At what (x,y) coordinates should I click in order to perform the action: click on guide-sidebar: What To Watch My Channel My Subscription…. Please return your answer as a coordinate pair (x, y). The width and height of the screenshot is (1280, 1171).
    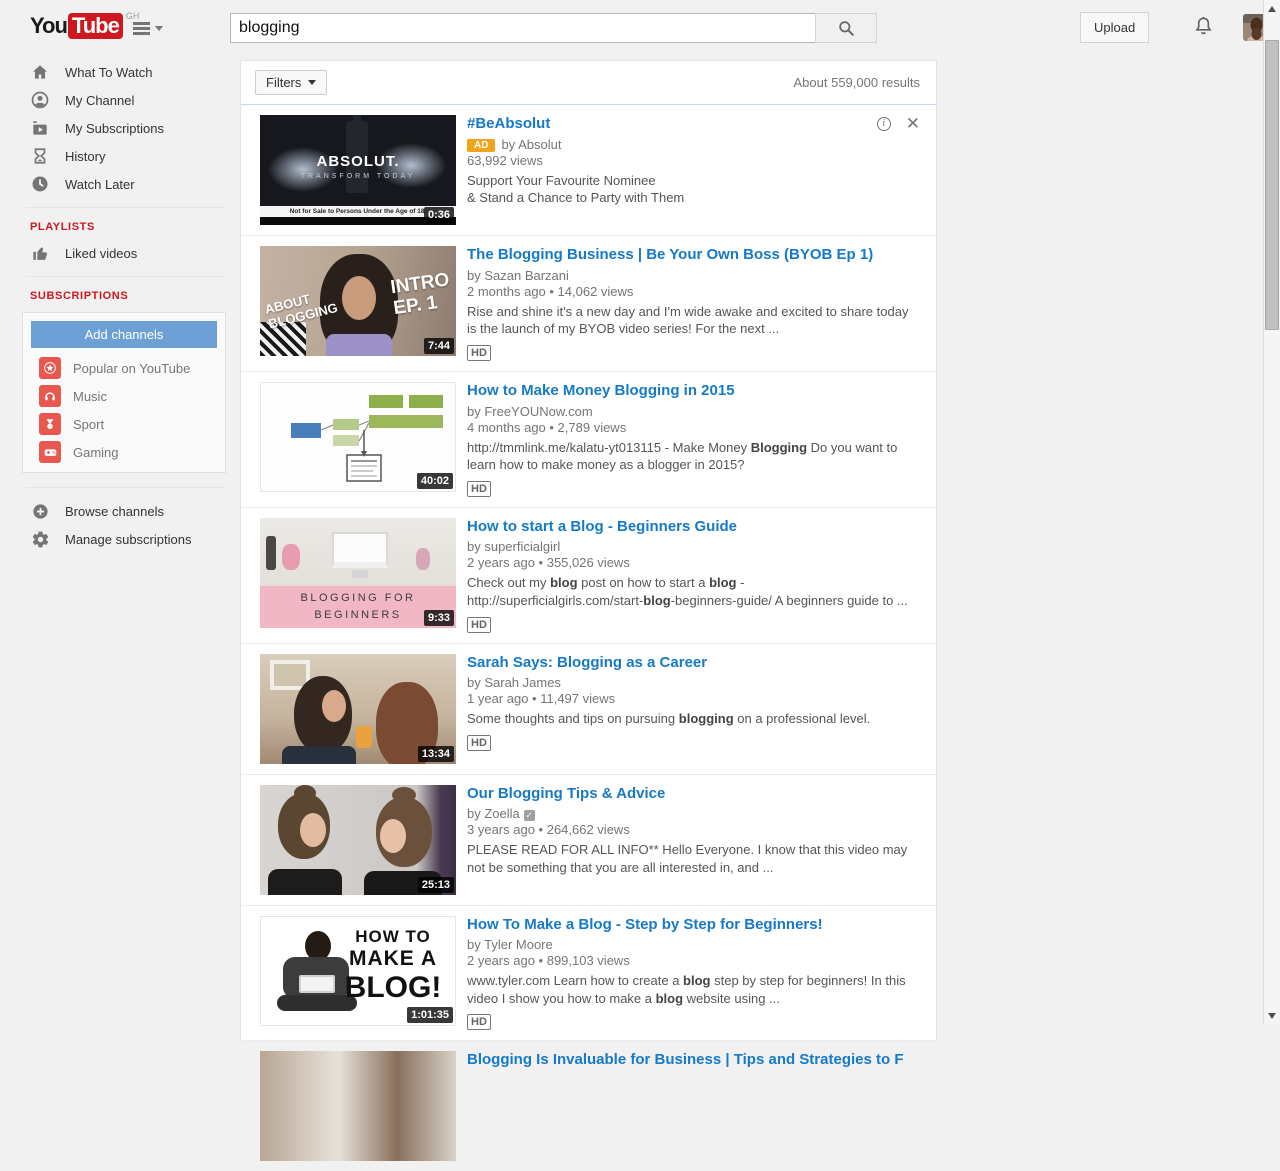
    Looking at the image, I should click on (120, 305).